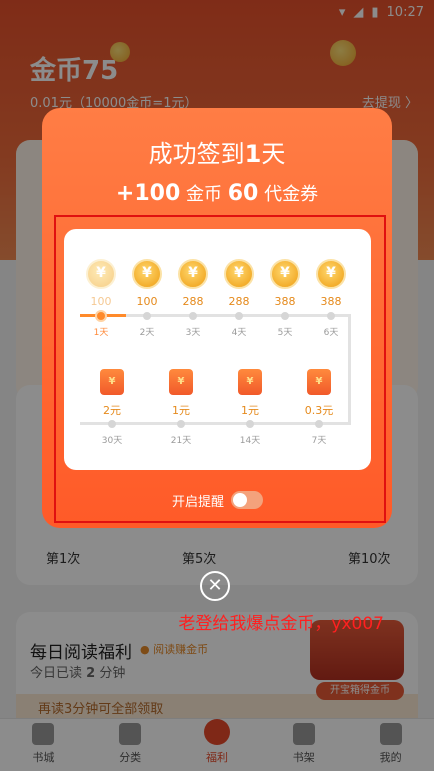  What do you see at coordinates (204, 194) in the screenshot?
I see `reward-coin-label: 金币` at bounding box center [204, 194].